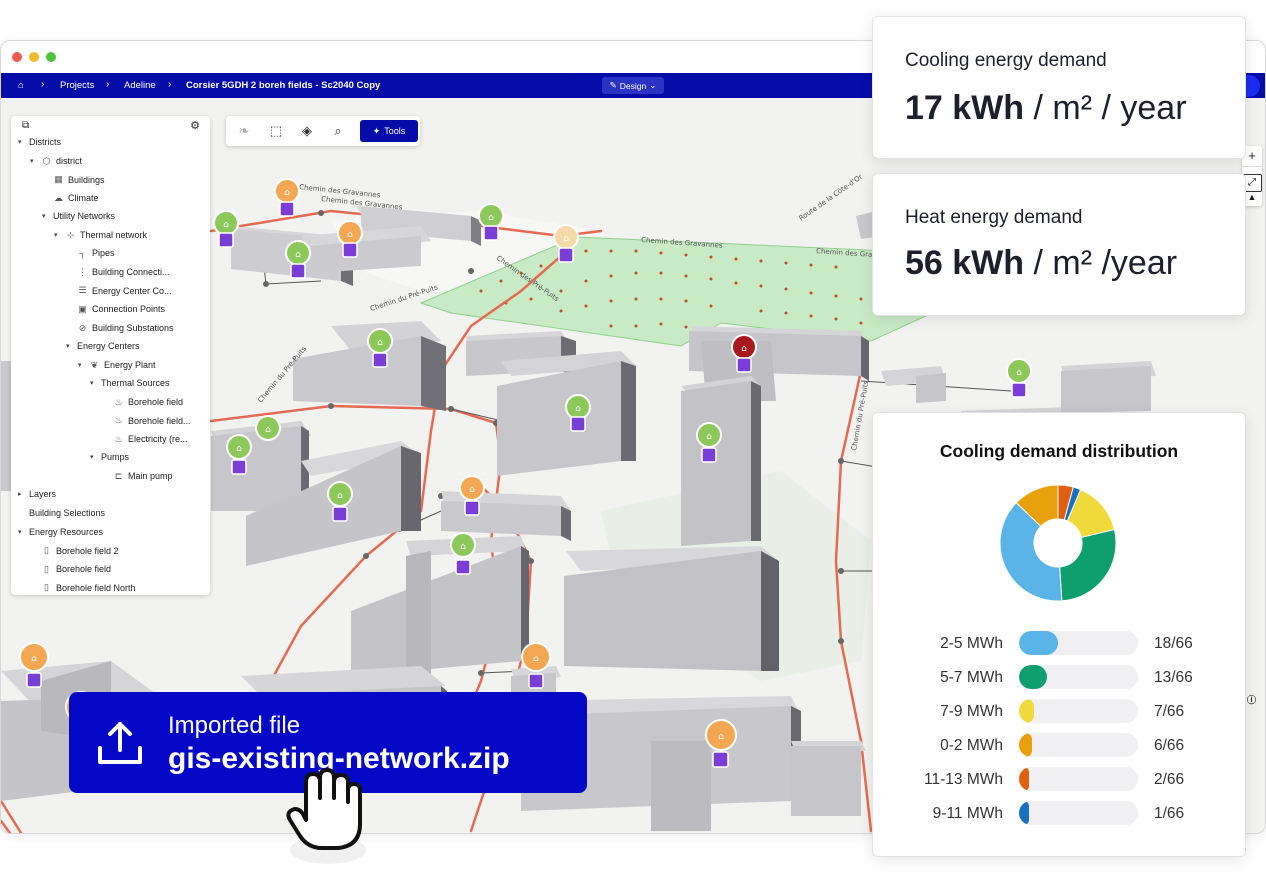 The height and width of the screenshot is (874, 1266). I want to click on tree-item-icon: ⬡, so click(46, 160).